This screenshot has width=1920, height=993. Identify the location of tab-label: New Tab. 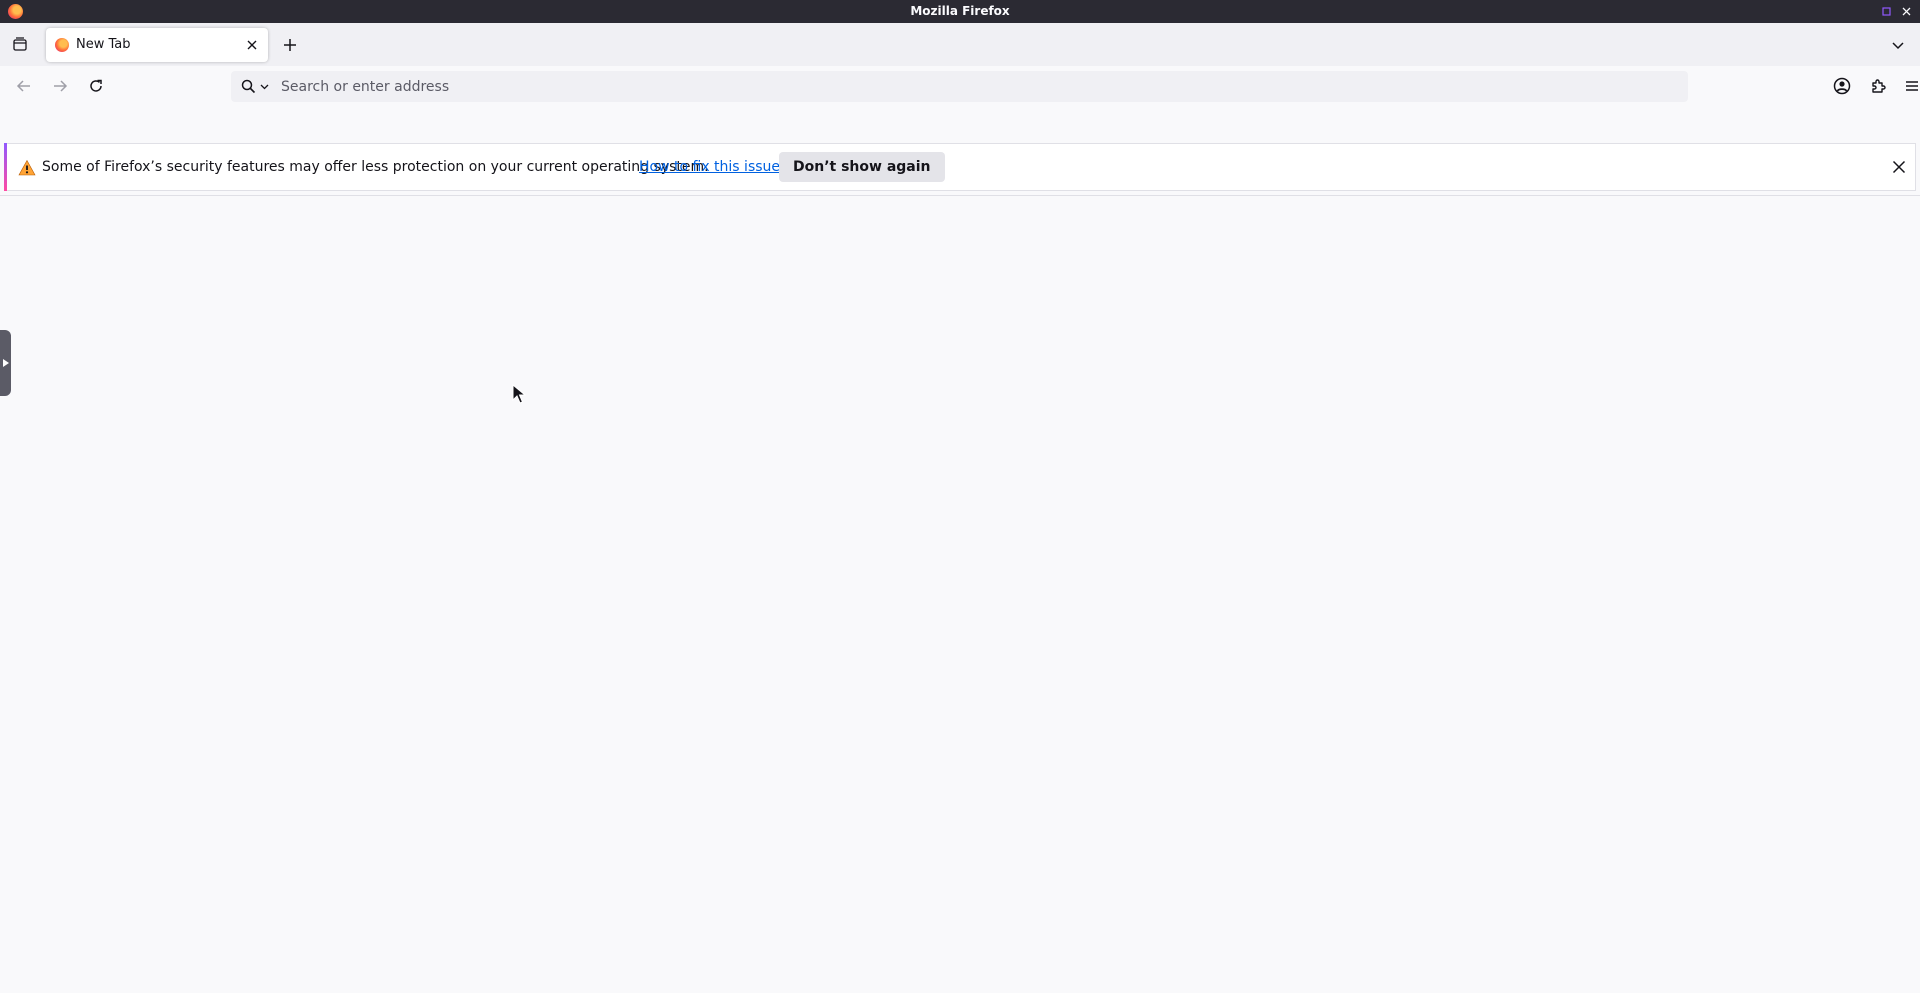
(103, 44).